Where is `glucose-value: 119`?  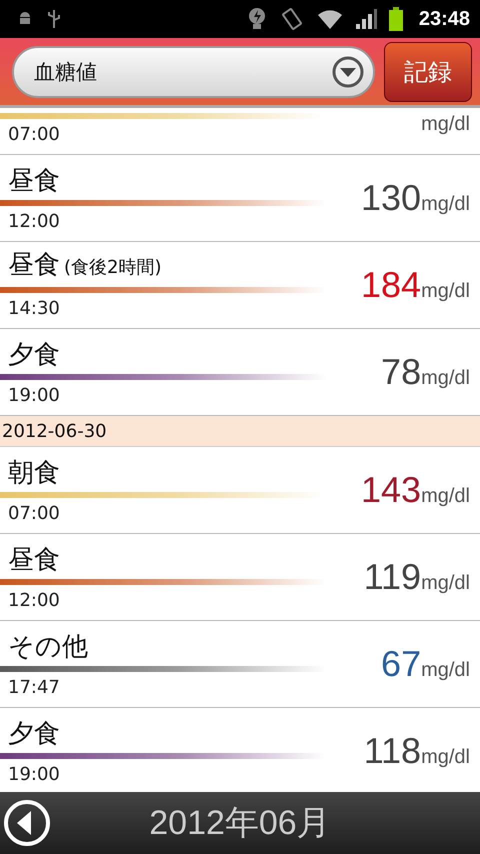 glucose-value: 119 is located at coordinates (393, 577).